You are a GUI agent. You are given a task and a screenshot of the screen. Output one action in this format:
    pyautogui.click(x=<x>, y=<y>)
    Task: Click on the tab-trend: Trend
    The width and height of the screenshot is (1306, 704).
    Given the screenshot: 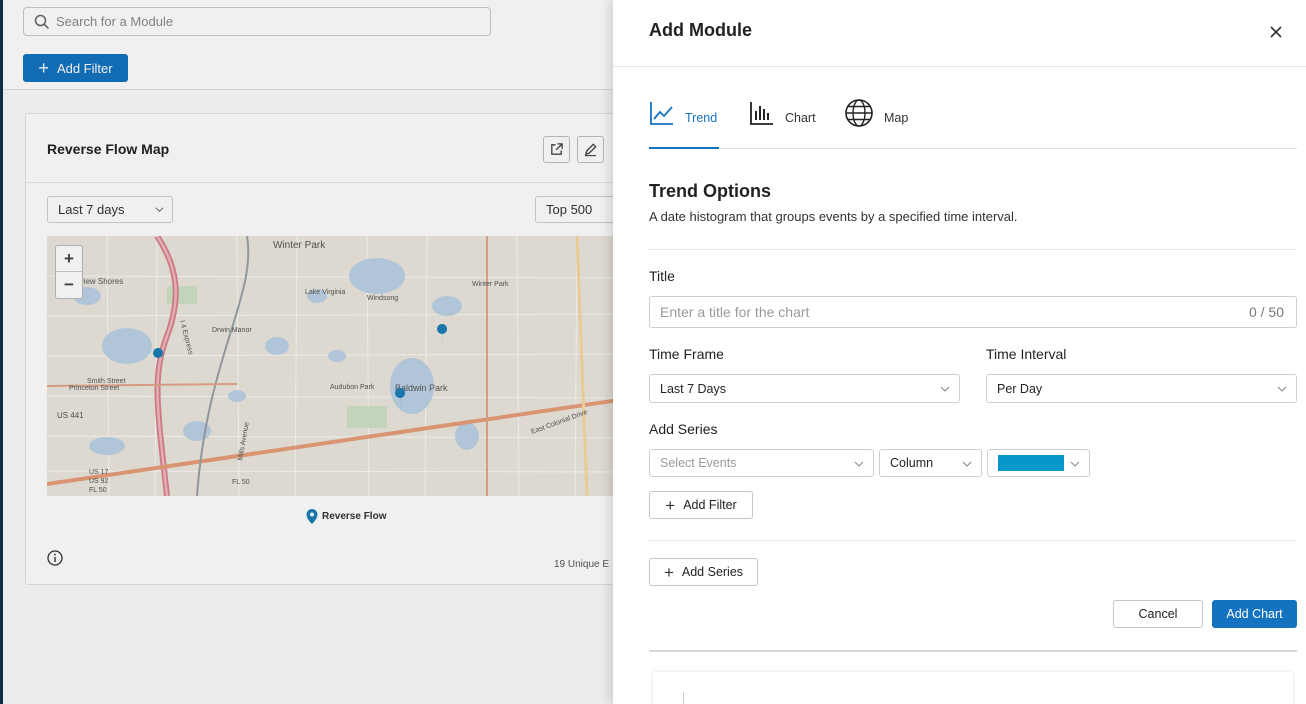 What is the action you would take?
    pyautogui.click(x=684, y=124)
    